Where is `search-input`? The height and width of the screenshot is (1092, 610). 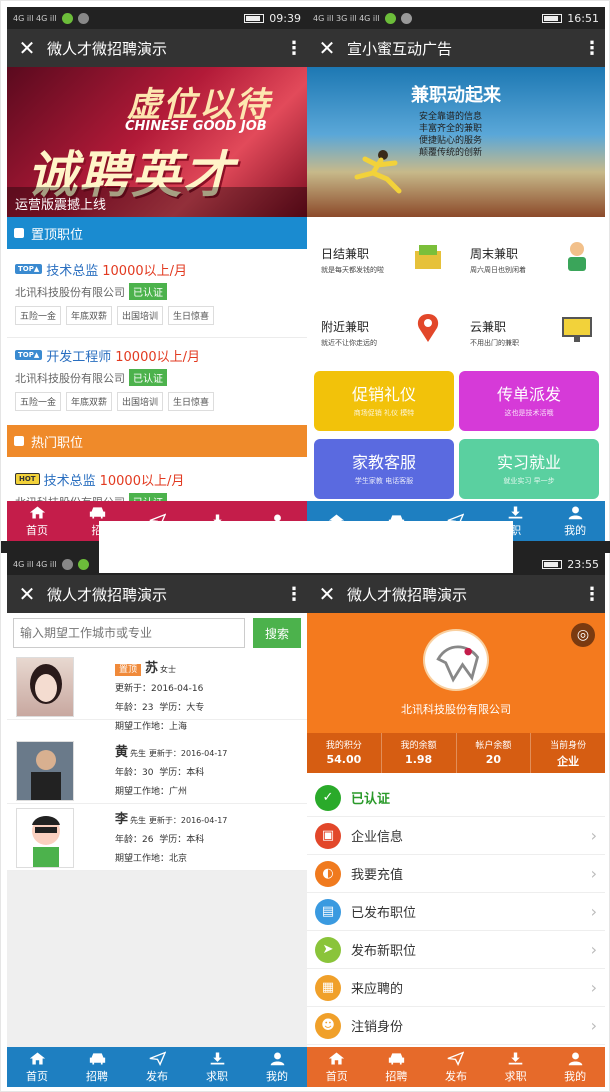
search-input is located at coordinates (129, 633).